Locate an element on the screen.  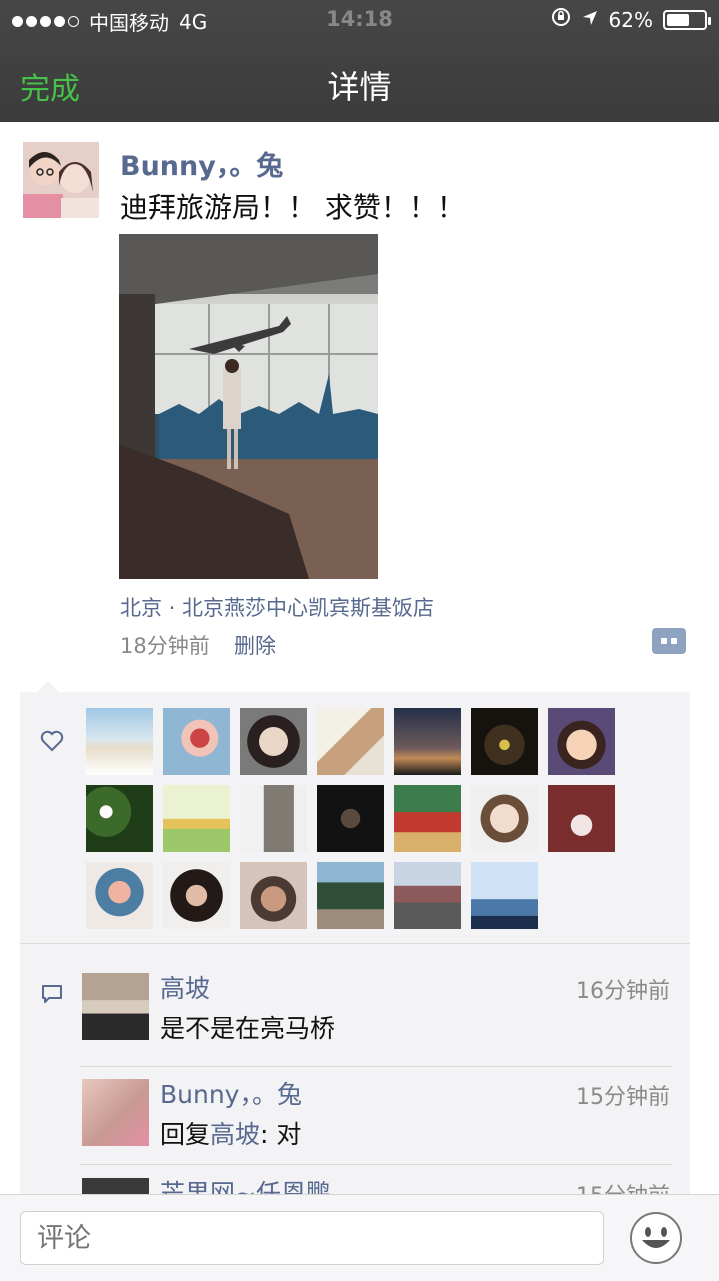
comment-text: 是不是在亮马桥 is located at coordinates (248, 1028).